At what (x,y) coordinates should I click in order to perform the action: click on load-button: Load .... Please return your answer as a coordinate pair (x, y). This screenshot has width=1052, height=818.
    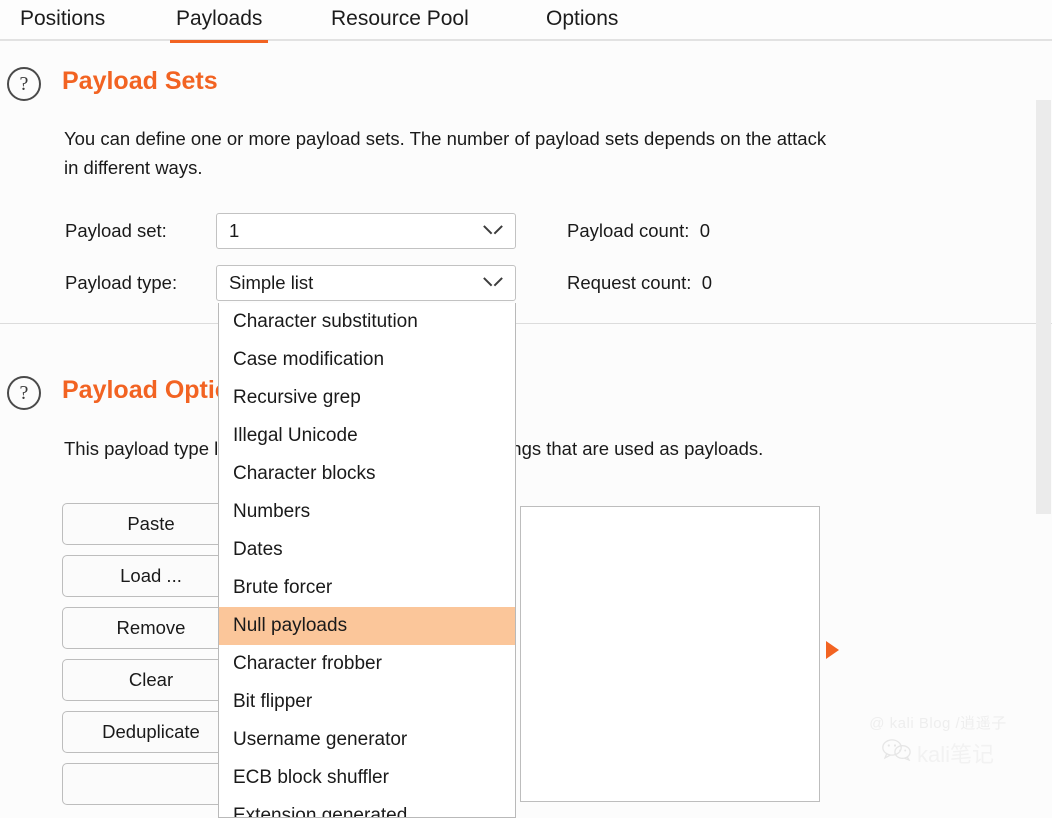
    Looking at the image, I should click on (151, 576).